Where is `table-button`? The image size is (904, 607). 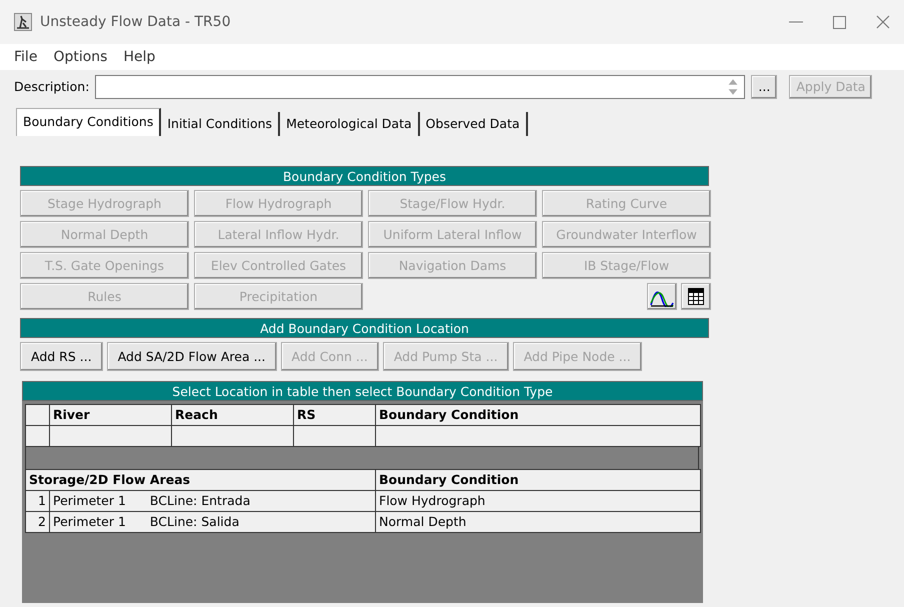 table-button is located at coordinates (696, 296).